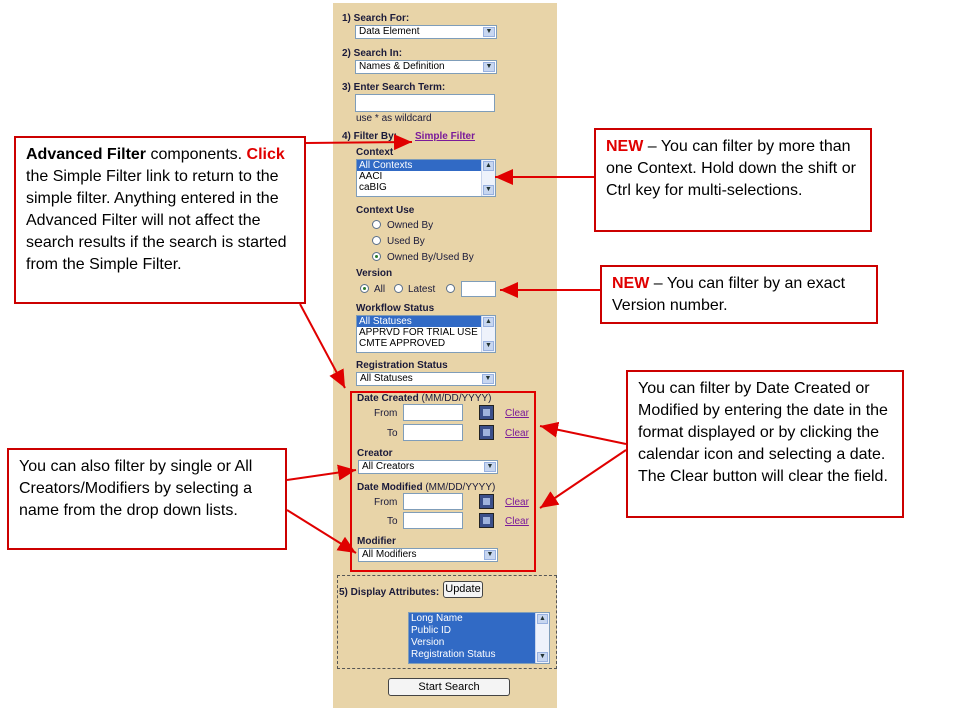 This screenshot has height=720, width=960. What do you see at coordinates (583, 433) in the screenshot?
I see `arrow-to-date-created` at bounding box center [583, 433].